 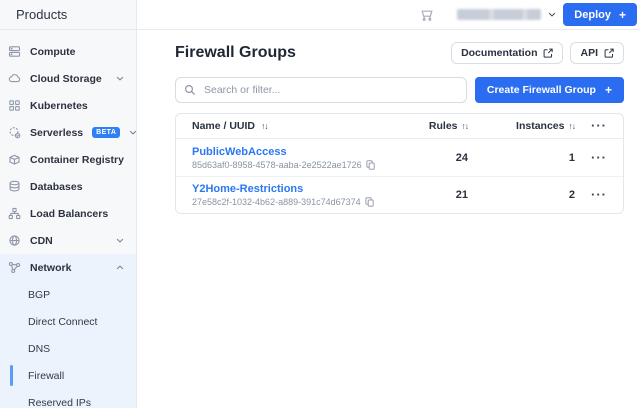 I want to click on container-registry-icon, so click(x=14, y=159).